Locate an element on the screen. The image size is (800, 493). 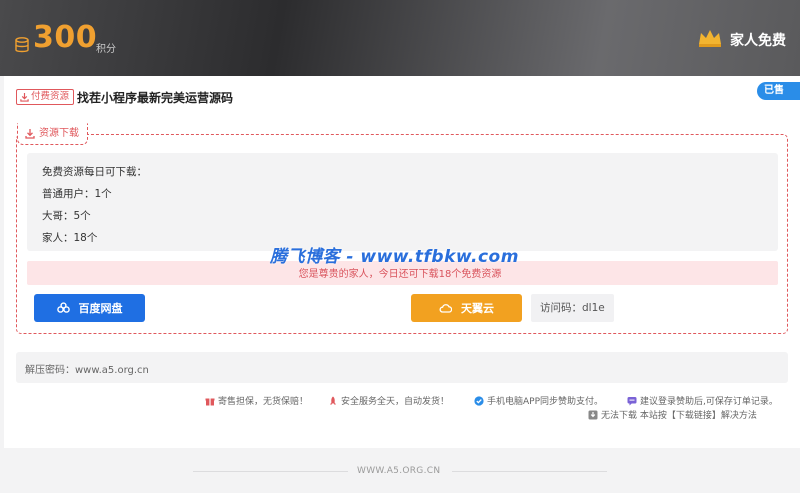
download-tab-label: 资源下载 is located at coordinates (59, 133).